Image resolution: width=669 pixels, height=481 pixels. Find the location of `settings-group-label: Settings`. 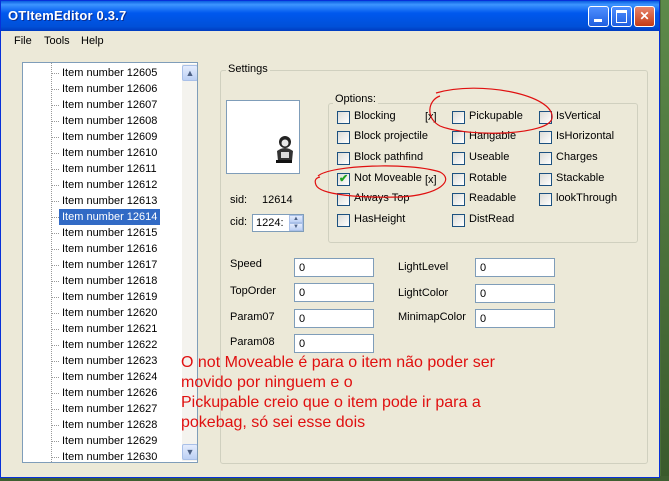

settings-group-label: Settings is located at coordinates (248, 69).